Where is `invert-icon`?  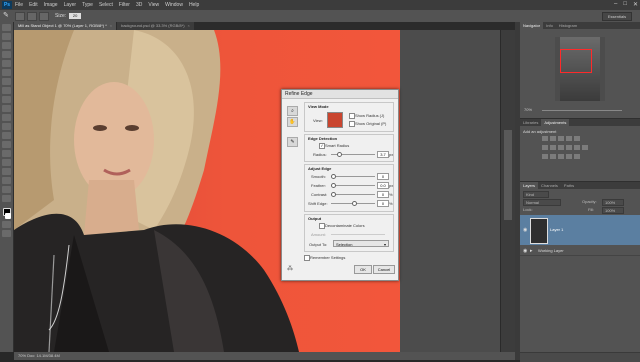
invert-icon is located at coordinates (545, 156).